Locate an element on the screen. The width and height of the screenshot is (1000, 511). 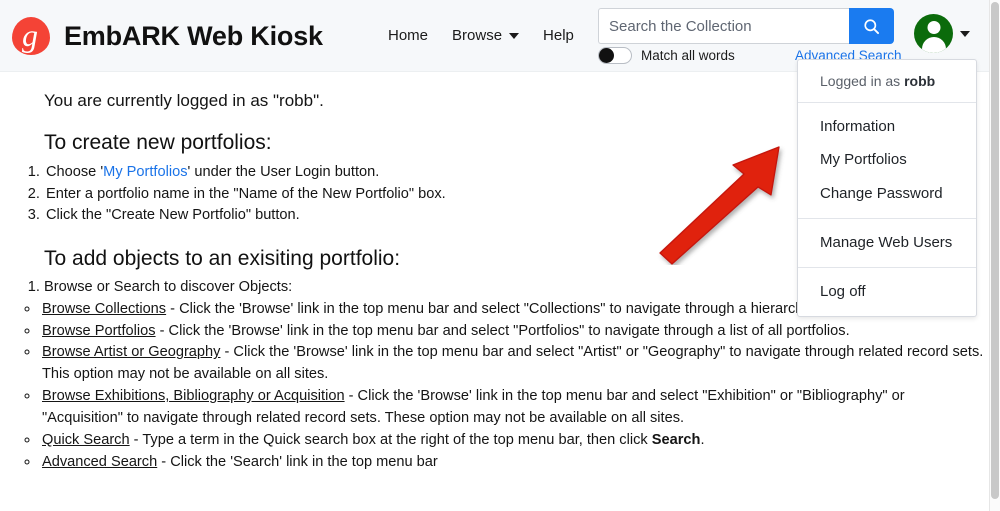
brand: g EmbARK Web Kiosk is located at coordinates (165, 36).